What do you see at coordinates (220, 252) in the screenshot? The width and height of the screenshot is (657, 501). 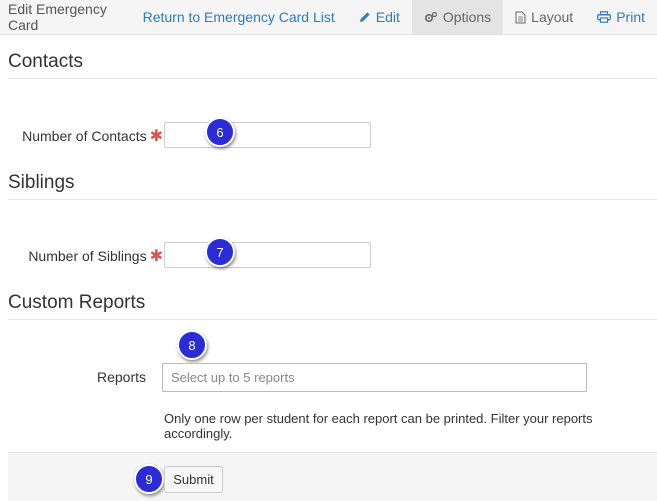 I see `step-badge-7: 7` at bounding box center [220, 252].